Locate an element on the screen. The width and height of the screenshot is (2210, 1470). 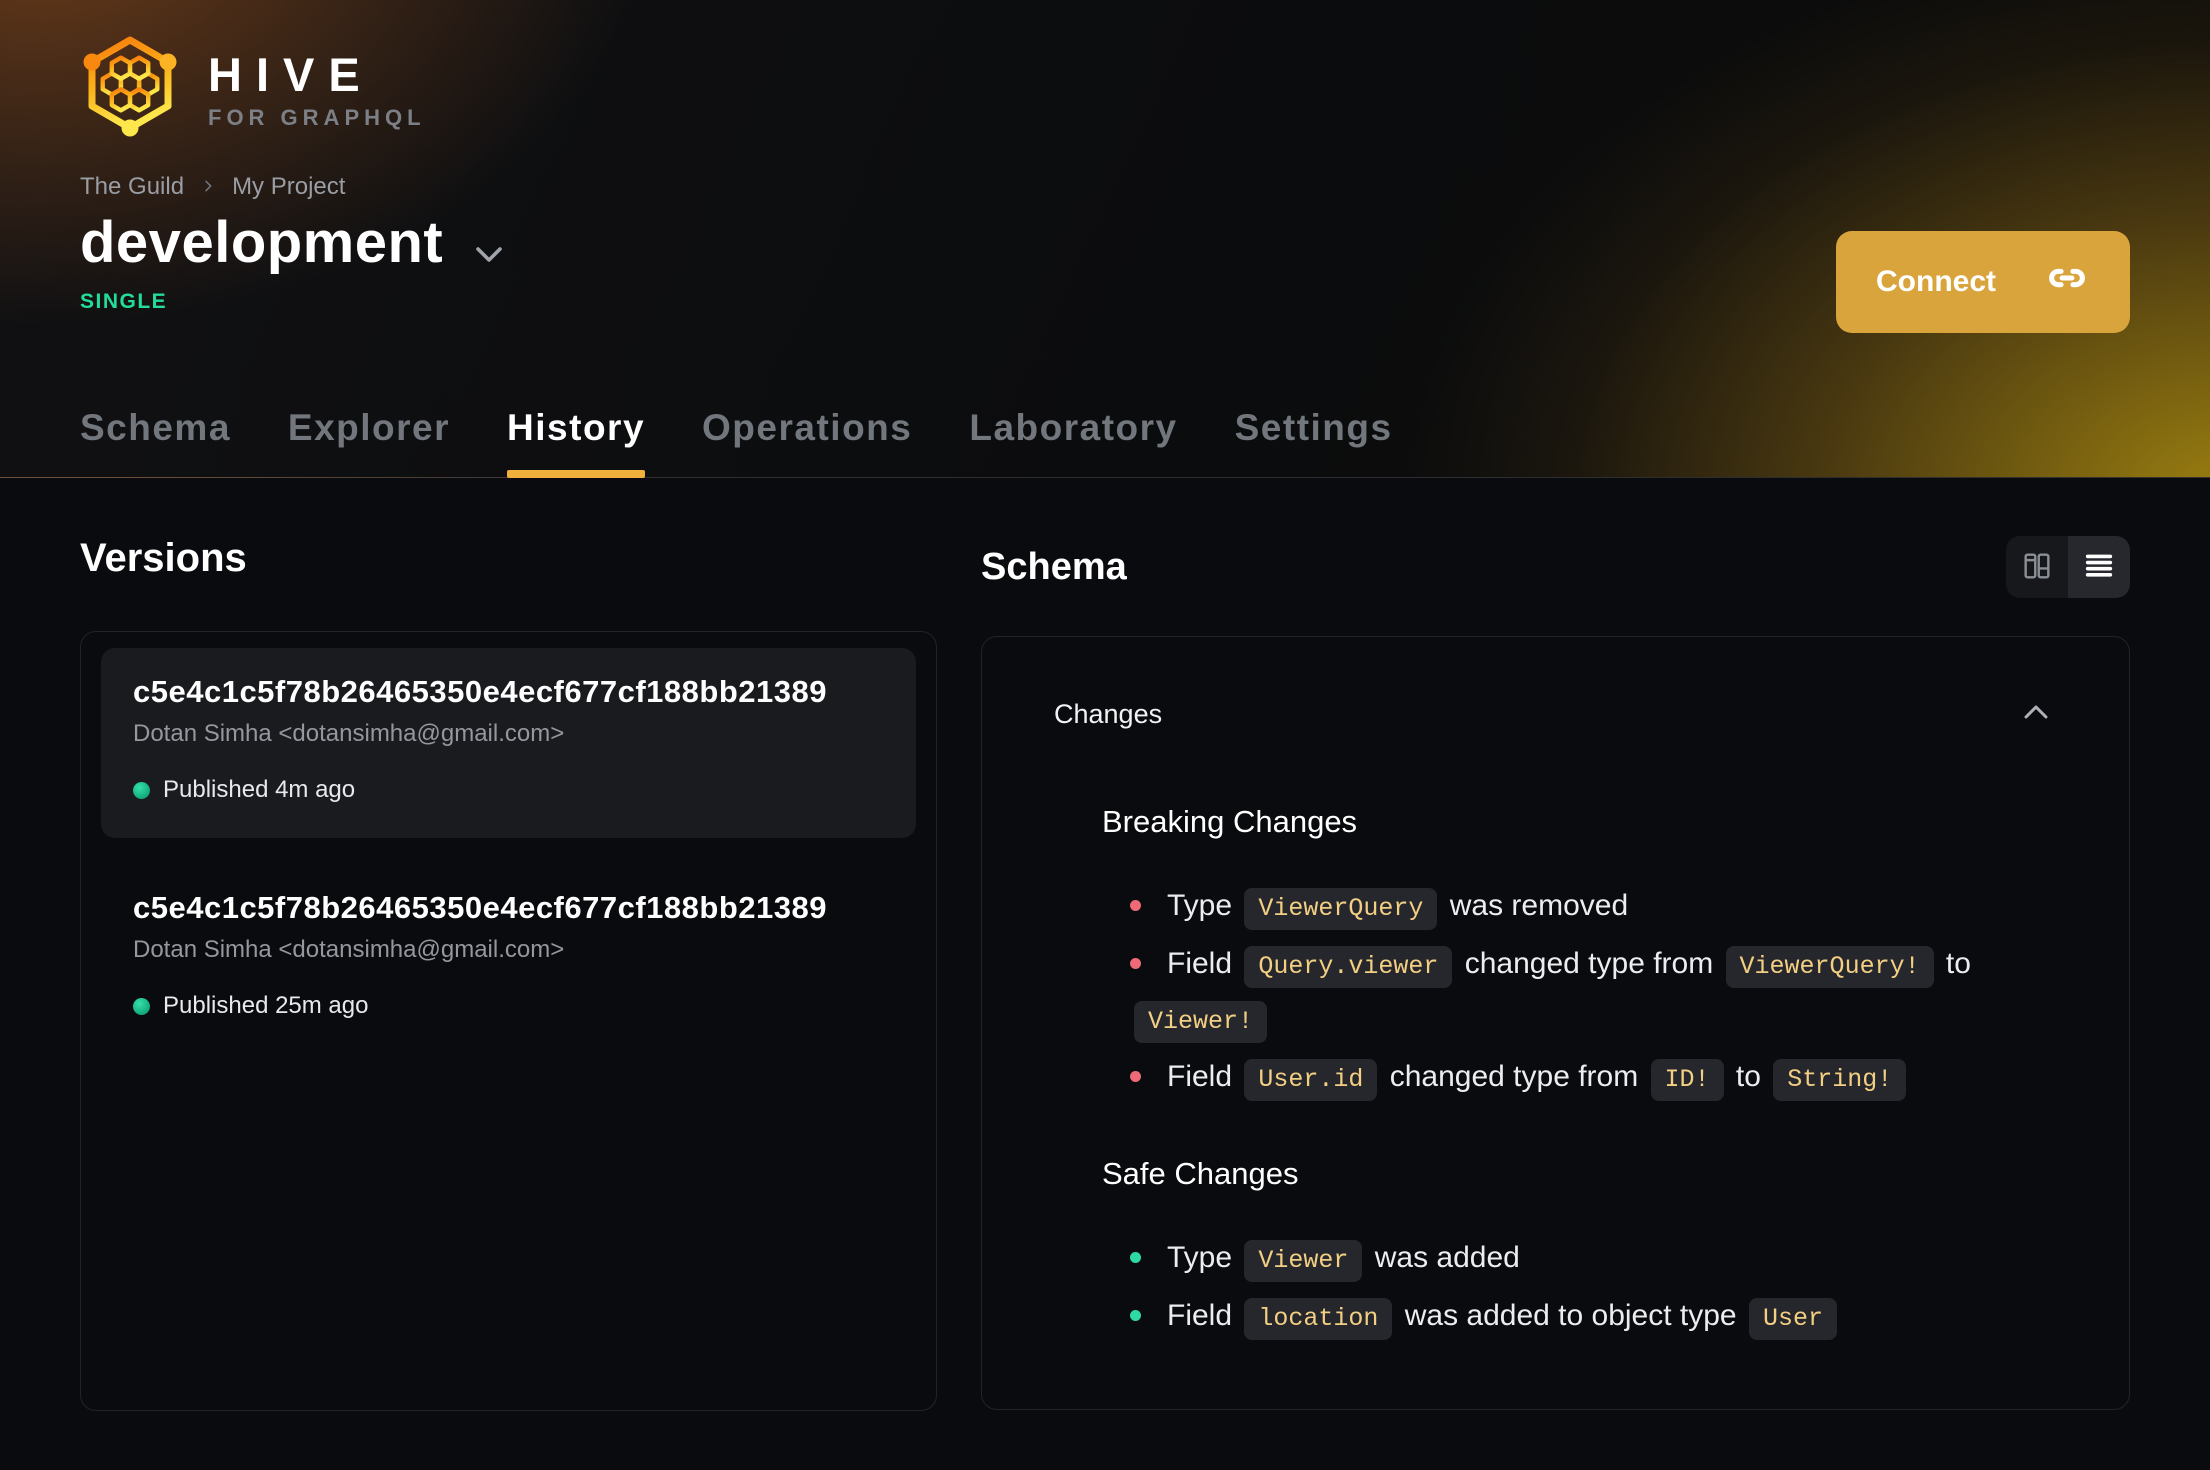
version-status: Published 4m ago is located at coordinates (508, 790).